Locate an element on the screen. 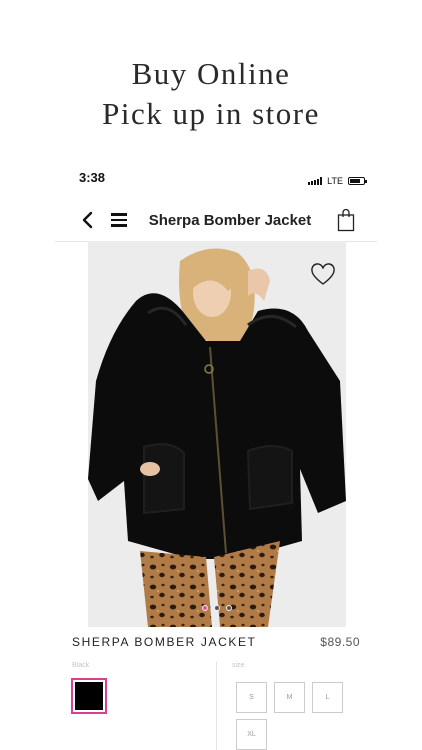  size-option-m: M is located at coordinates (289, 697).